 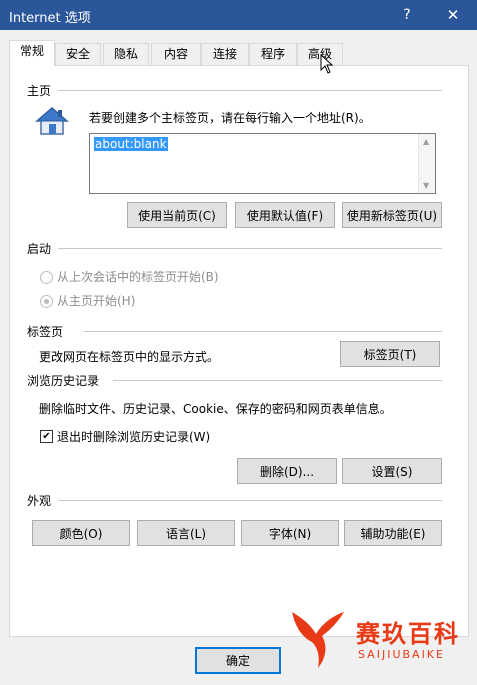 What do you see at coordinates (263, 331) in the screenshot?
I see `tabs-divider` at bounding box center [263, 331].